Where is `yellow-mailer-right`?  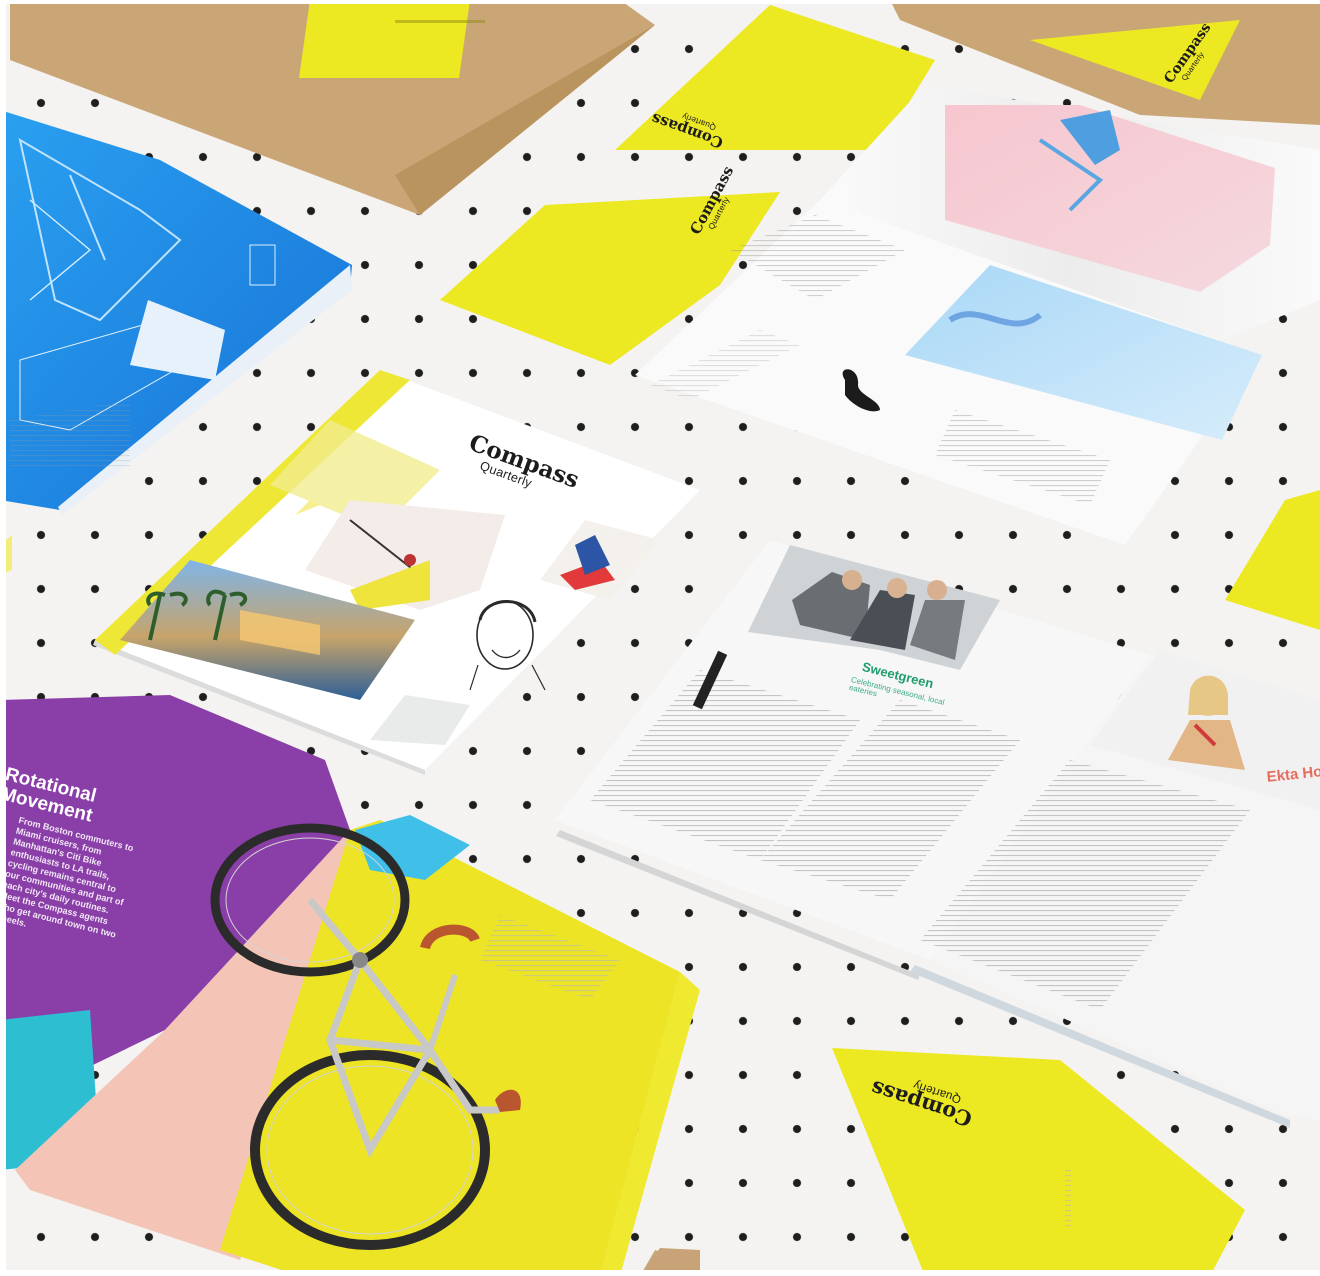
yellow-mailer-right is located at coordinates (1272, 560).